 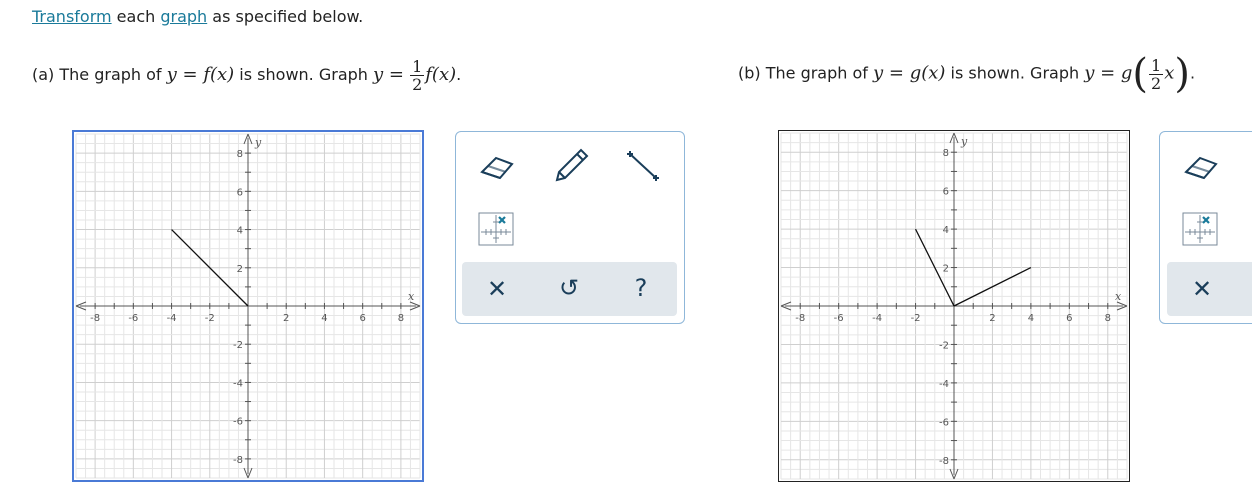 I want to click on graph-a-y-tick-label: -6, so click(x=238, y=422).